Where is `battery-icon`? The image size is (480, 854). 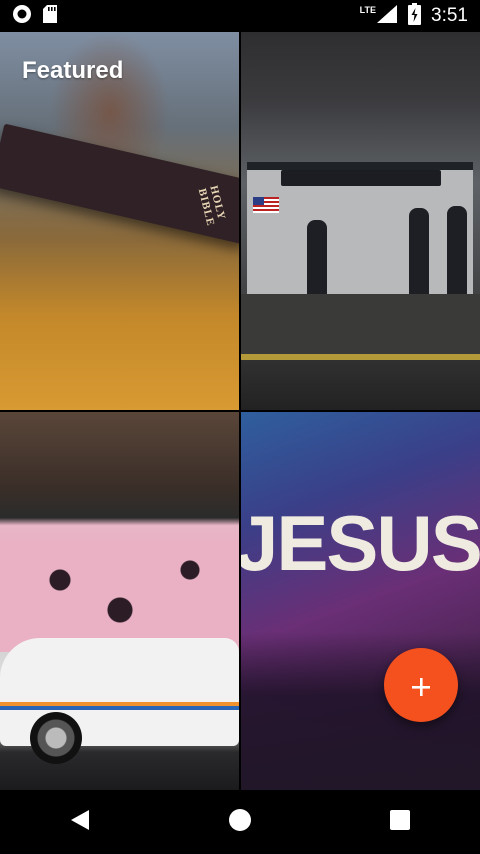 battery-icon is located at coordinates (415, 16).